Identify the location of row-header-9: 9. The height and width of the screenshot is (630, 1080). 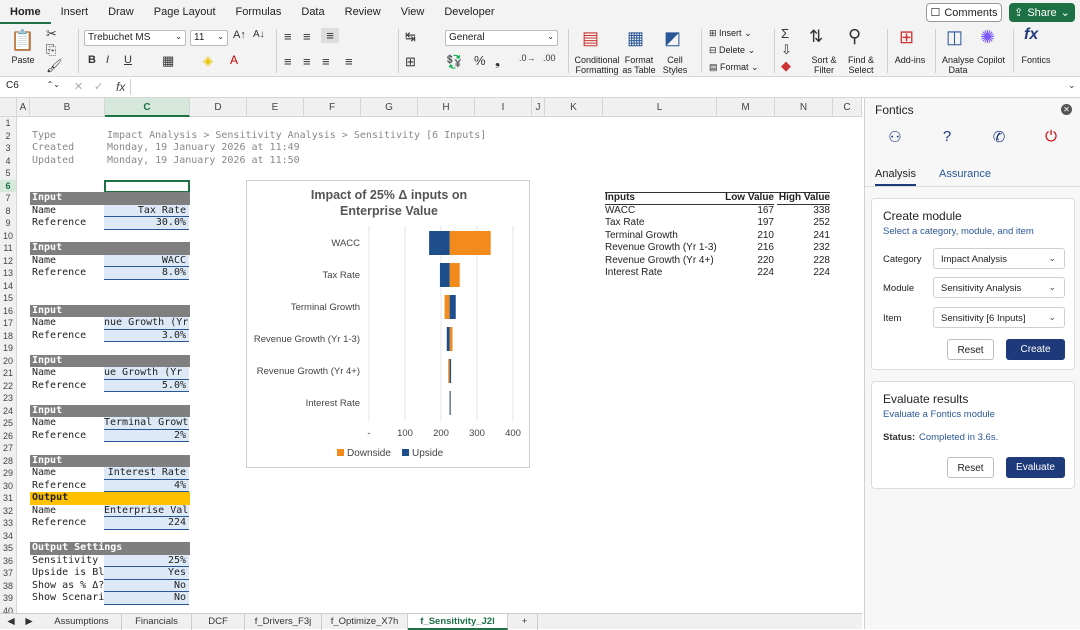
(8, 223).